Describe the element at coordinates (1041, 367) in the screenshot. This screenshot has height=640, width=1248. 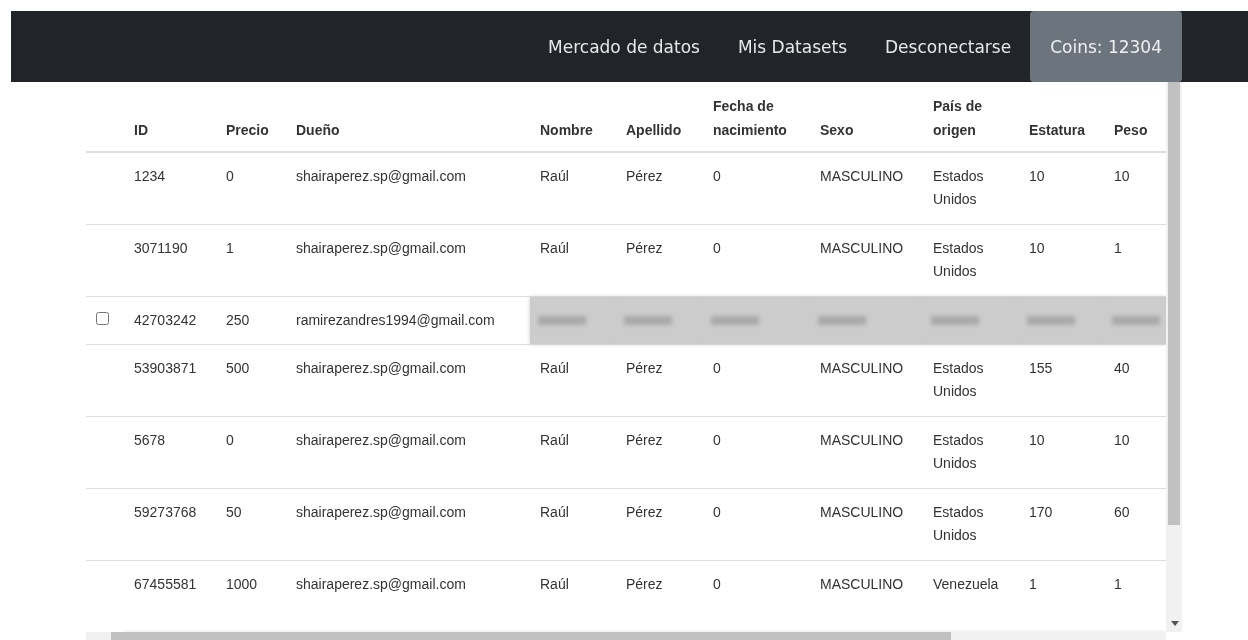
I see `table-cell: 155` at that location.